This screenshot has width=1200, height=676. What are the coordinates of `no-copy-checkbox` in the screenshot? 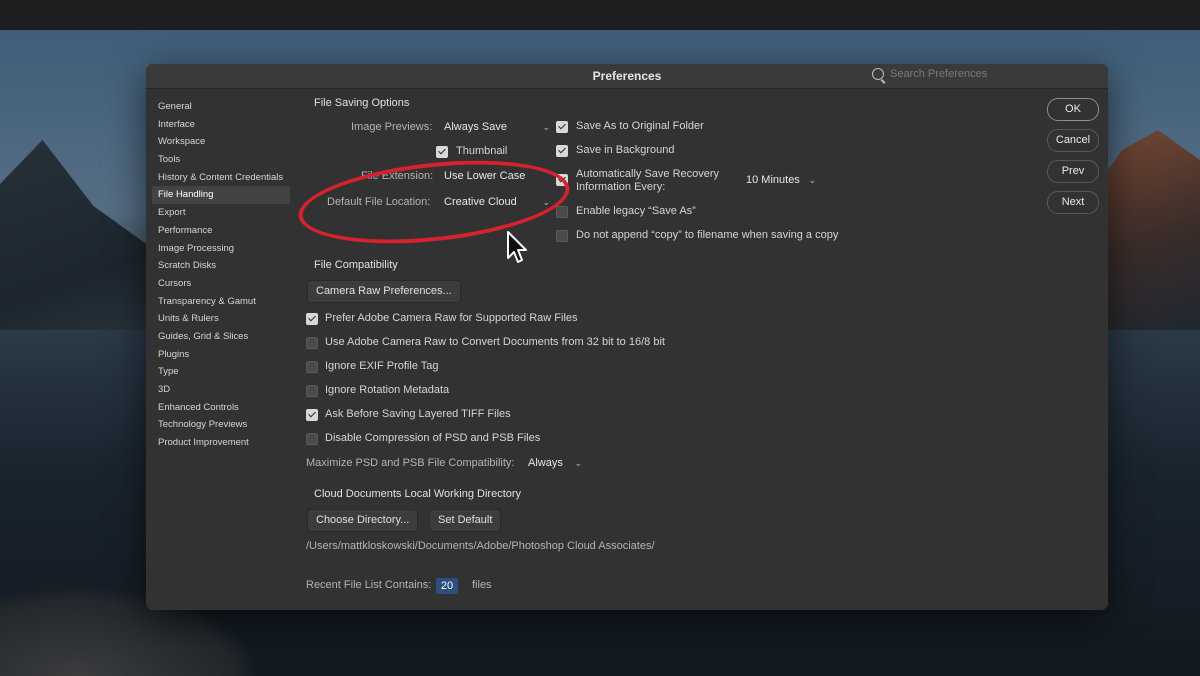 It's located at (562, 236).